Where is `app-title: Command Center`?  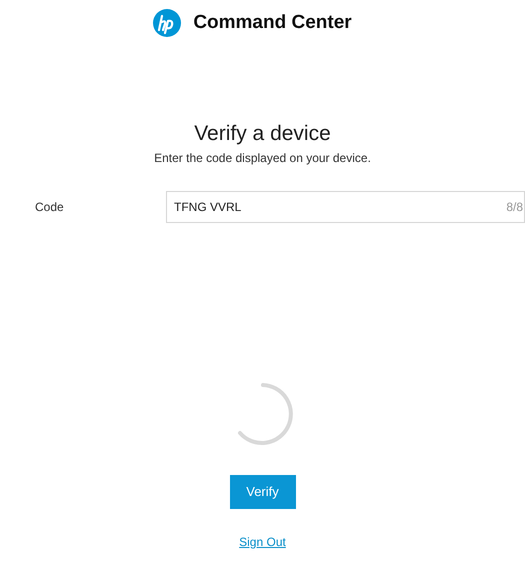 app-title: Command Center is located at coordinates (272, 23).